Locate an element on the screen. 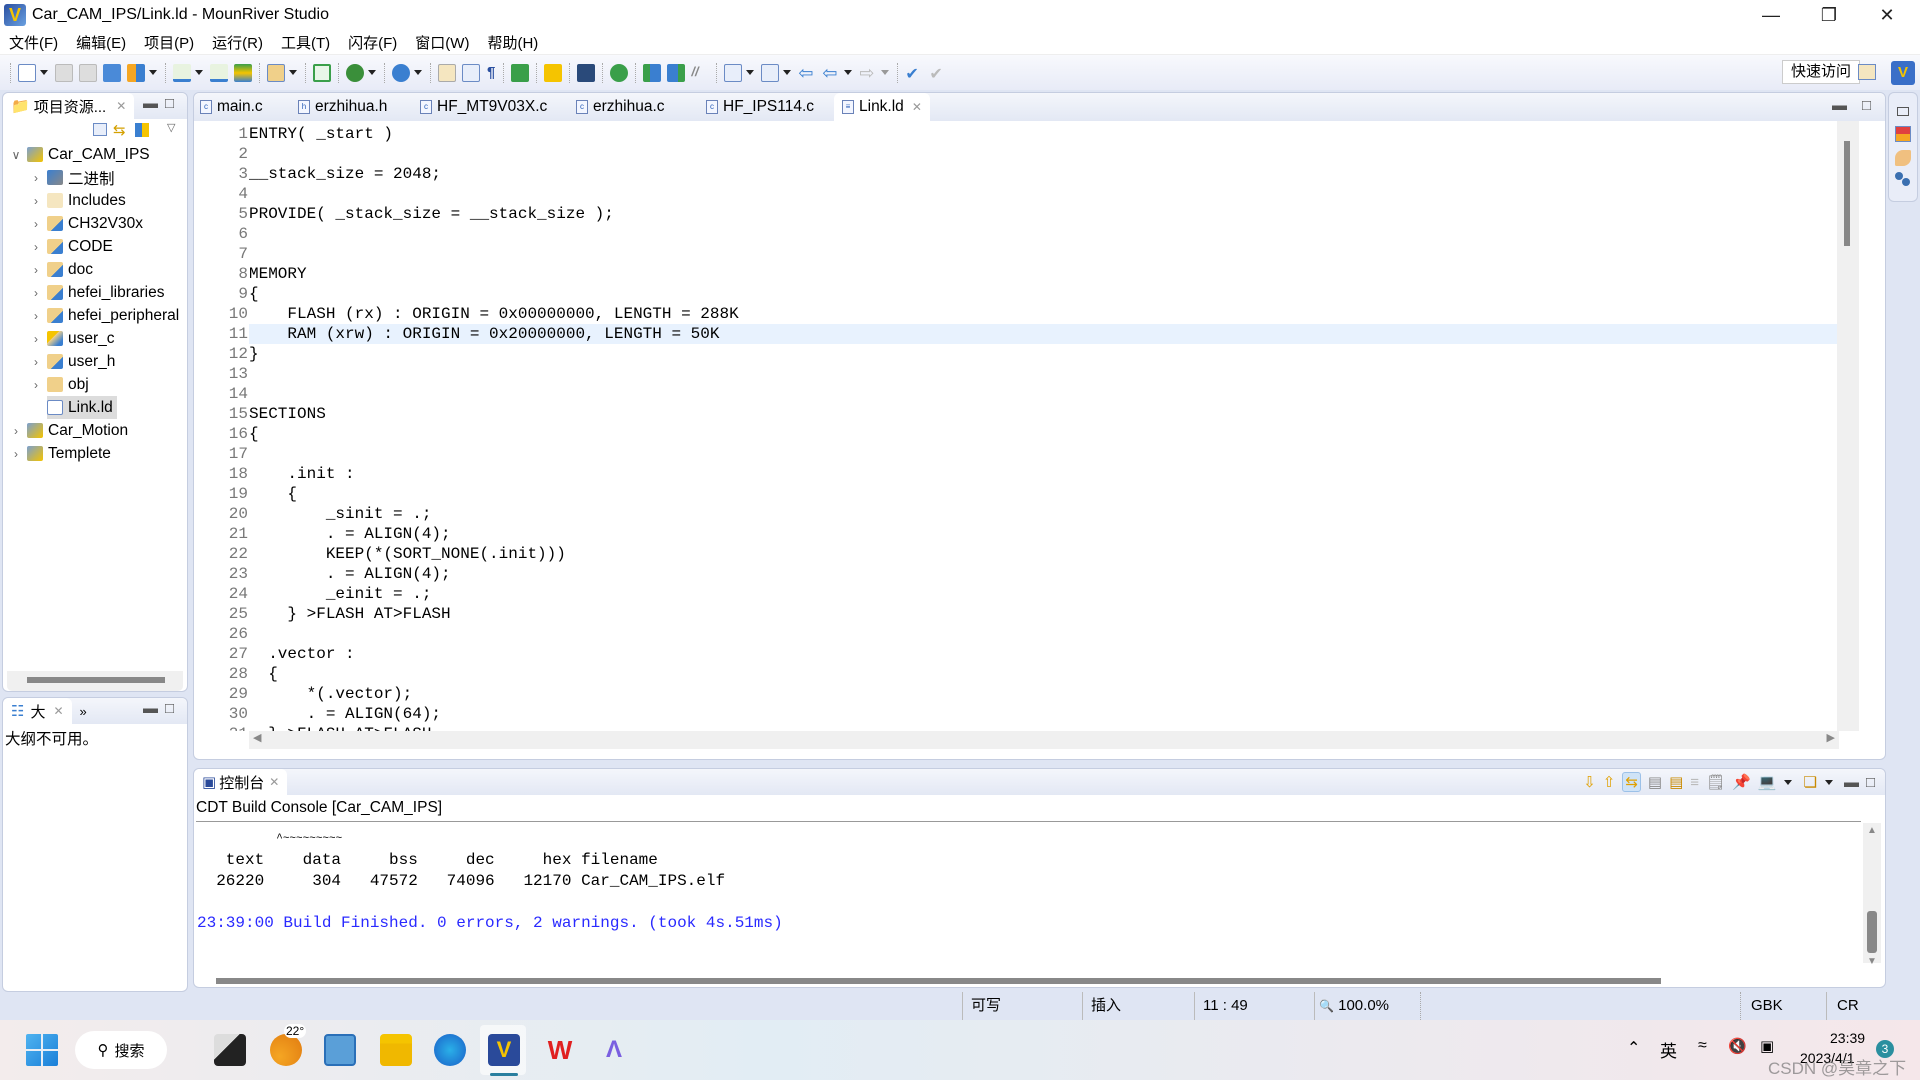 The width and height of the screenshot is (1920, 1080). task-view-icon is located at coordinates (230, 1050).